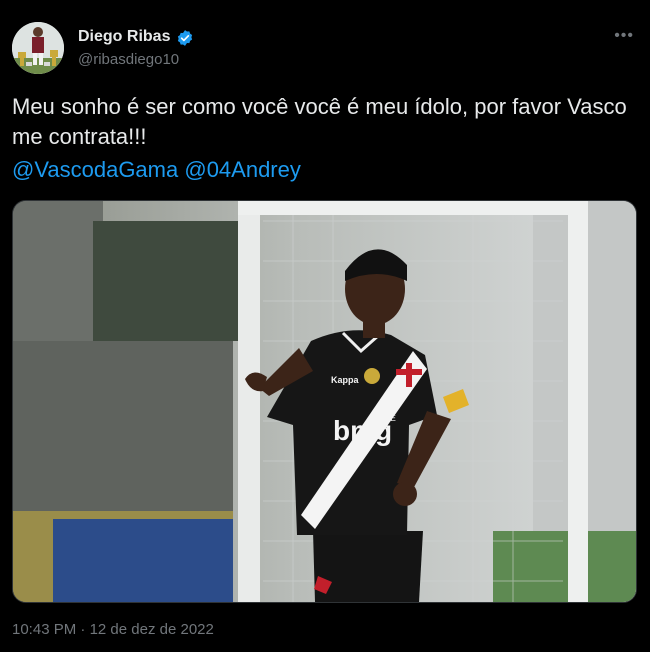 Image resolution: width=650 pixels, height=652 pixels. I want to click on author-handle: @ribasdiego10, so click(128, 59).